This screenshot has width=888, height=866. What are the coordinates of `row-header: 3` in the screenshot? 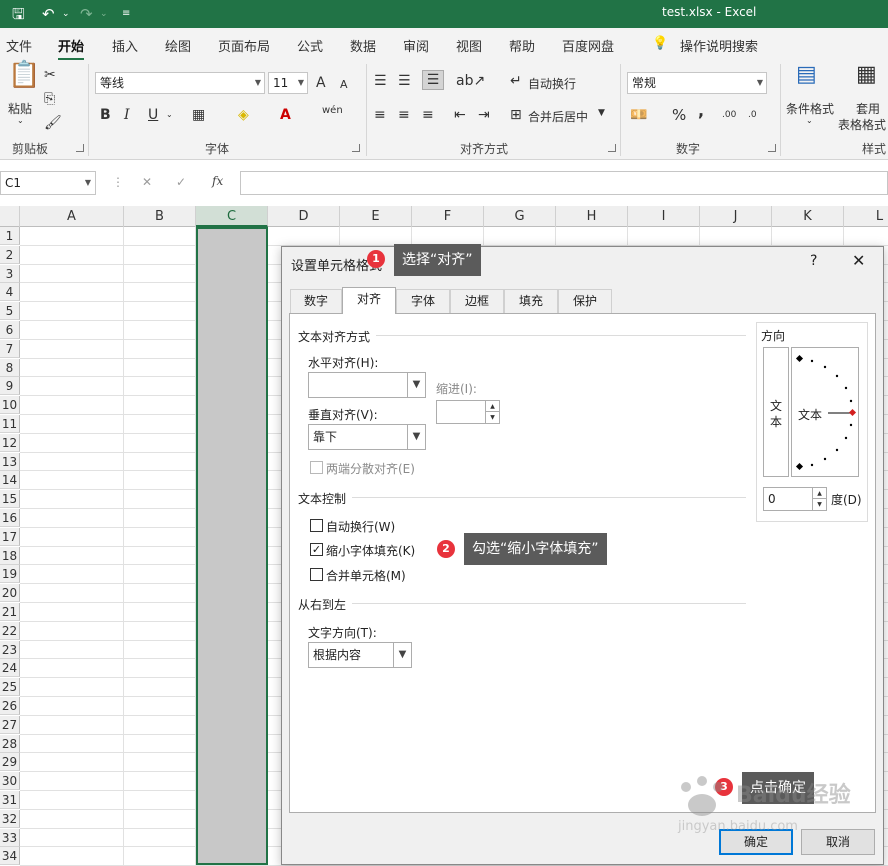 It's located at (10, 273).